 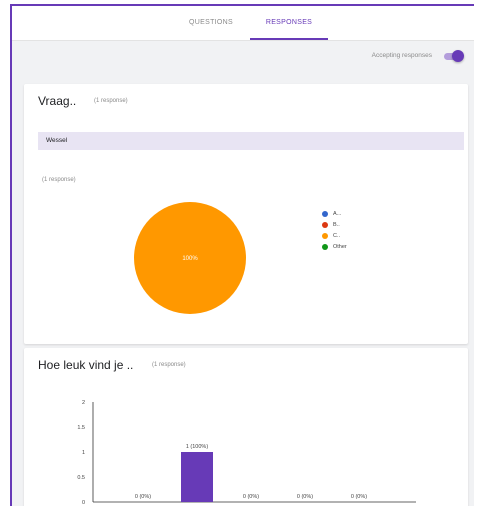 I want to click on legend-label: Other, so click(x=340, y=246).